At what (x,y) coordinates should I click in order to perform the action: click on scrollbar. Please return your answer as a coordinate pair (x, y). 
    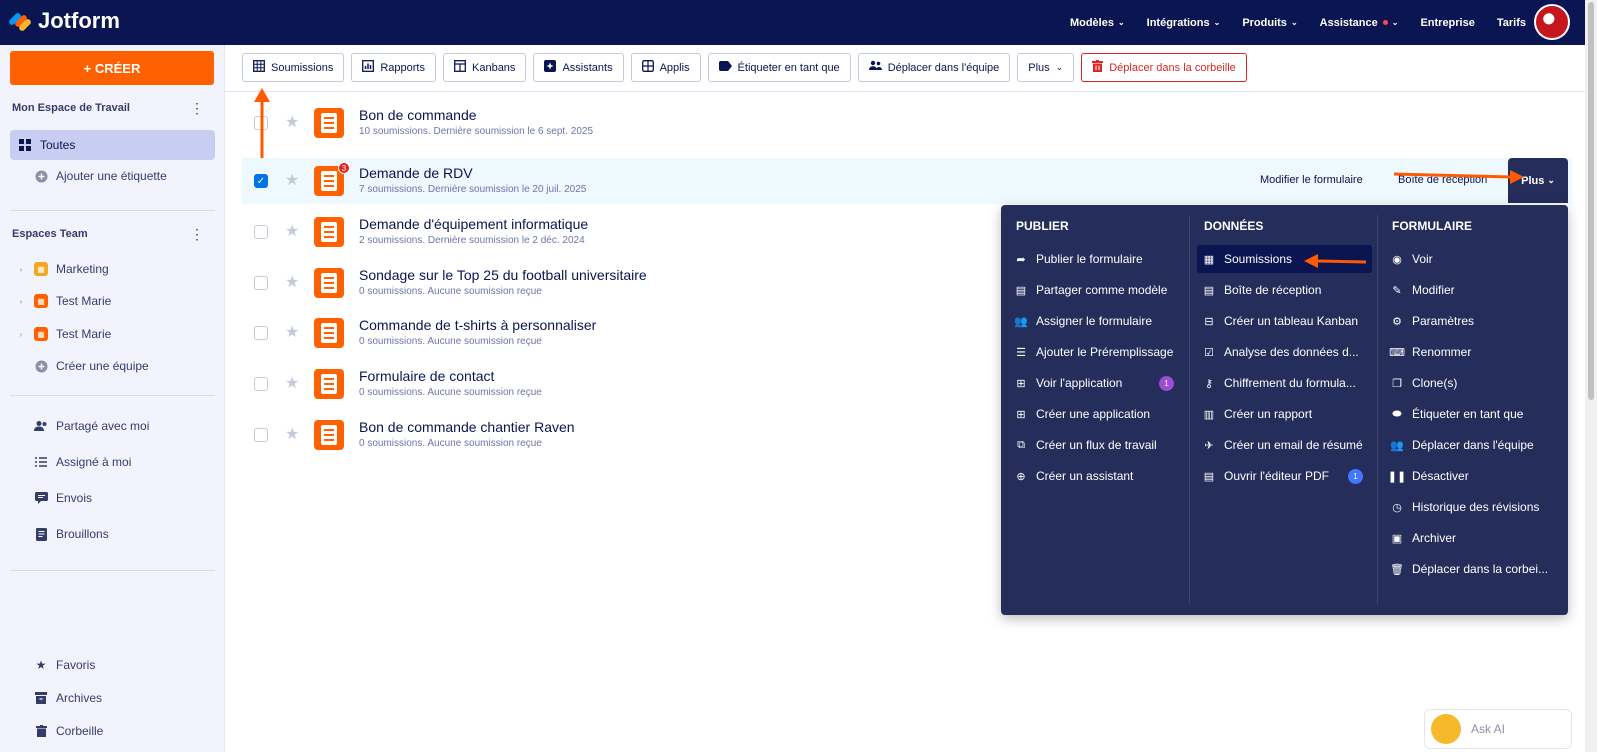
    Looking at the image, I should click on (1591, 376).